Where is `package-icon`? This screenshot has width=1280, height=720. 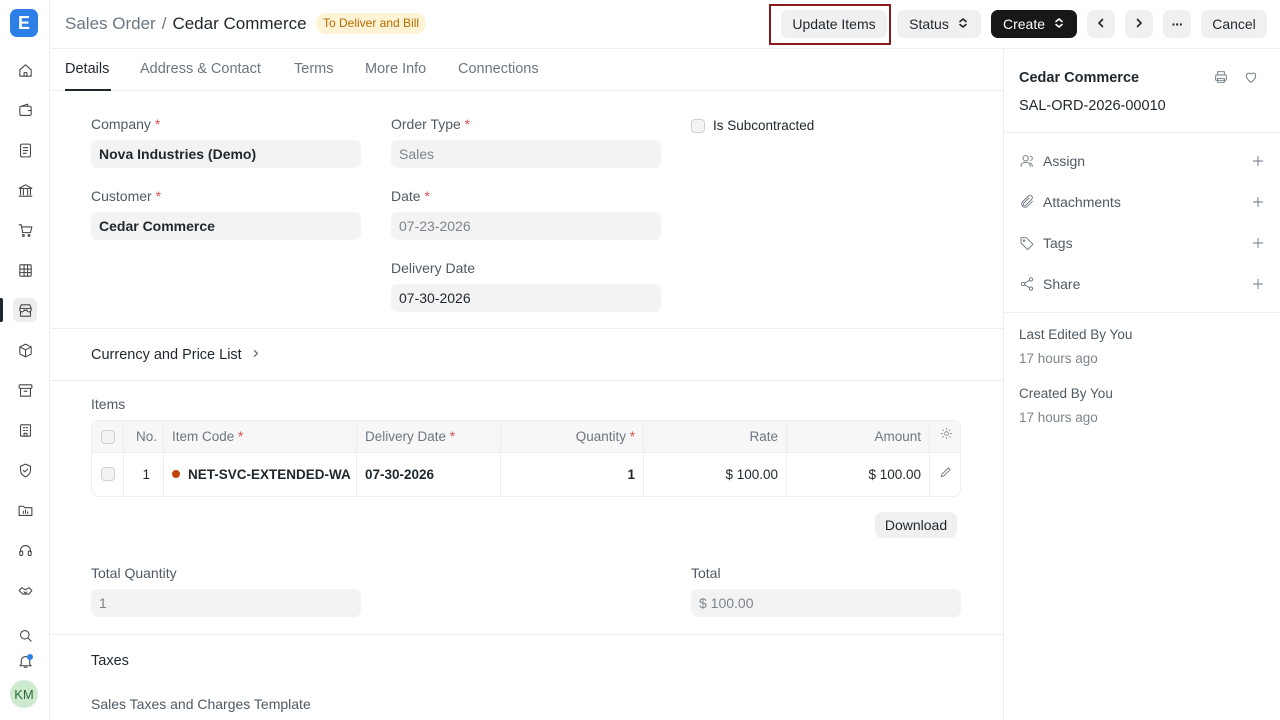 package-icon is located at coordinates (25, 350).